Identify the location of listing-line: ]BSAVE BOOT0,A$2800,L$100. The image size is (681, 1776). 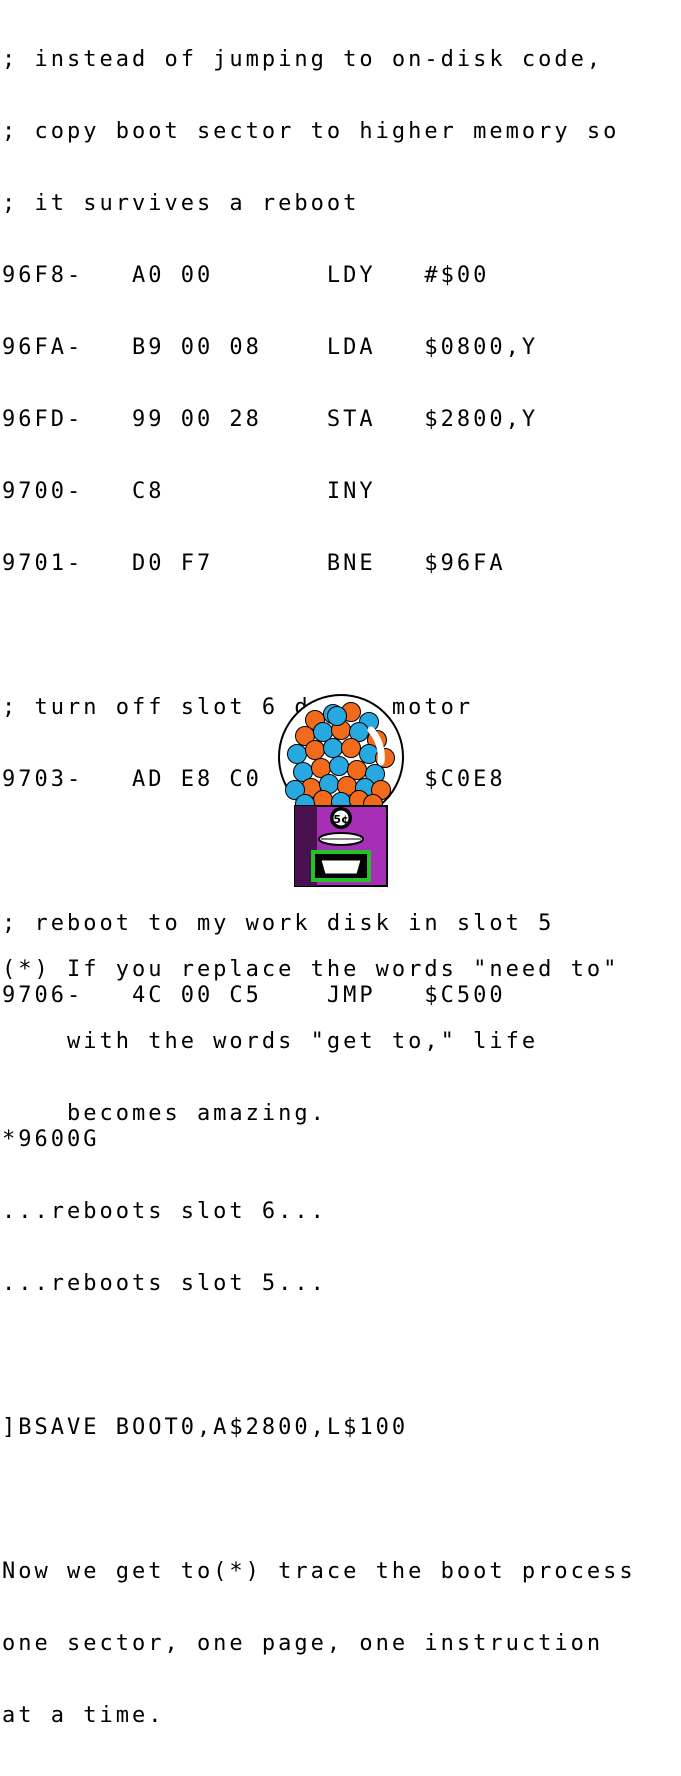
(205, 1427).